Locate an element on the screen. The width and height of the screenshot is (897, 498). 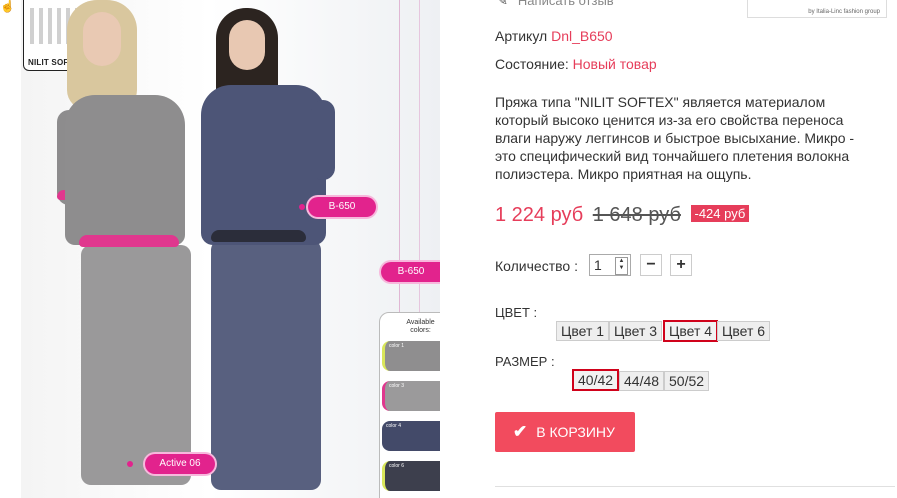
swatch-label: color 1 is located at coordinates (397, 346).